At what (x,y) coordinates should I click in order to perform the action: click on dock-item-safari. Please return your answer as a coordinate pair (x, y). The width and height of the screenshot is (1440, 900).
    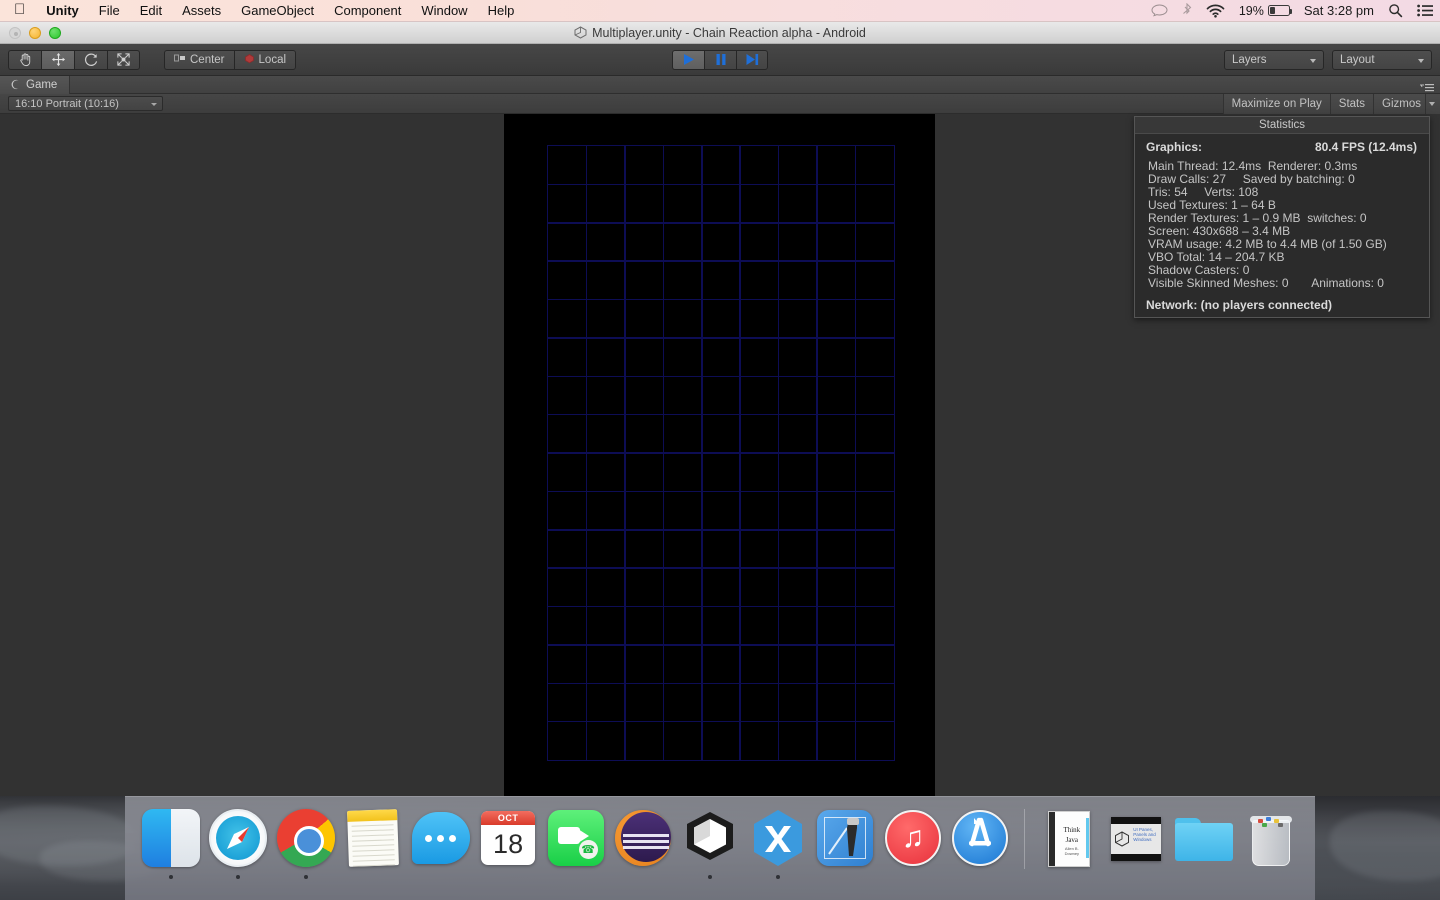
    Looking at the image, I should click on (237, 847).